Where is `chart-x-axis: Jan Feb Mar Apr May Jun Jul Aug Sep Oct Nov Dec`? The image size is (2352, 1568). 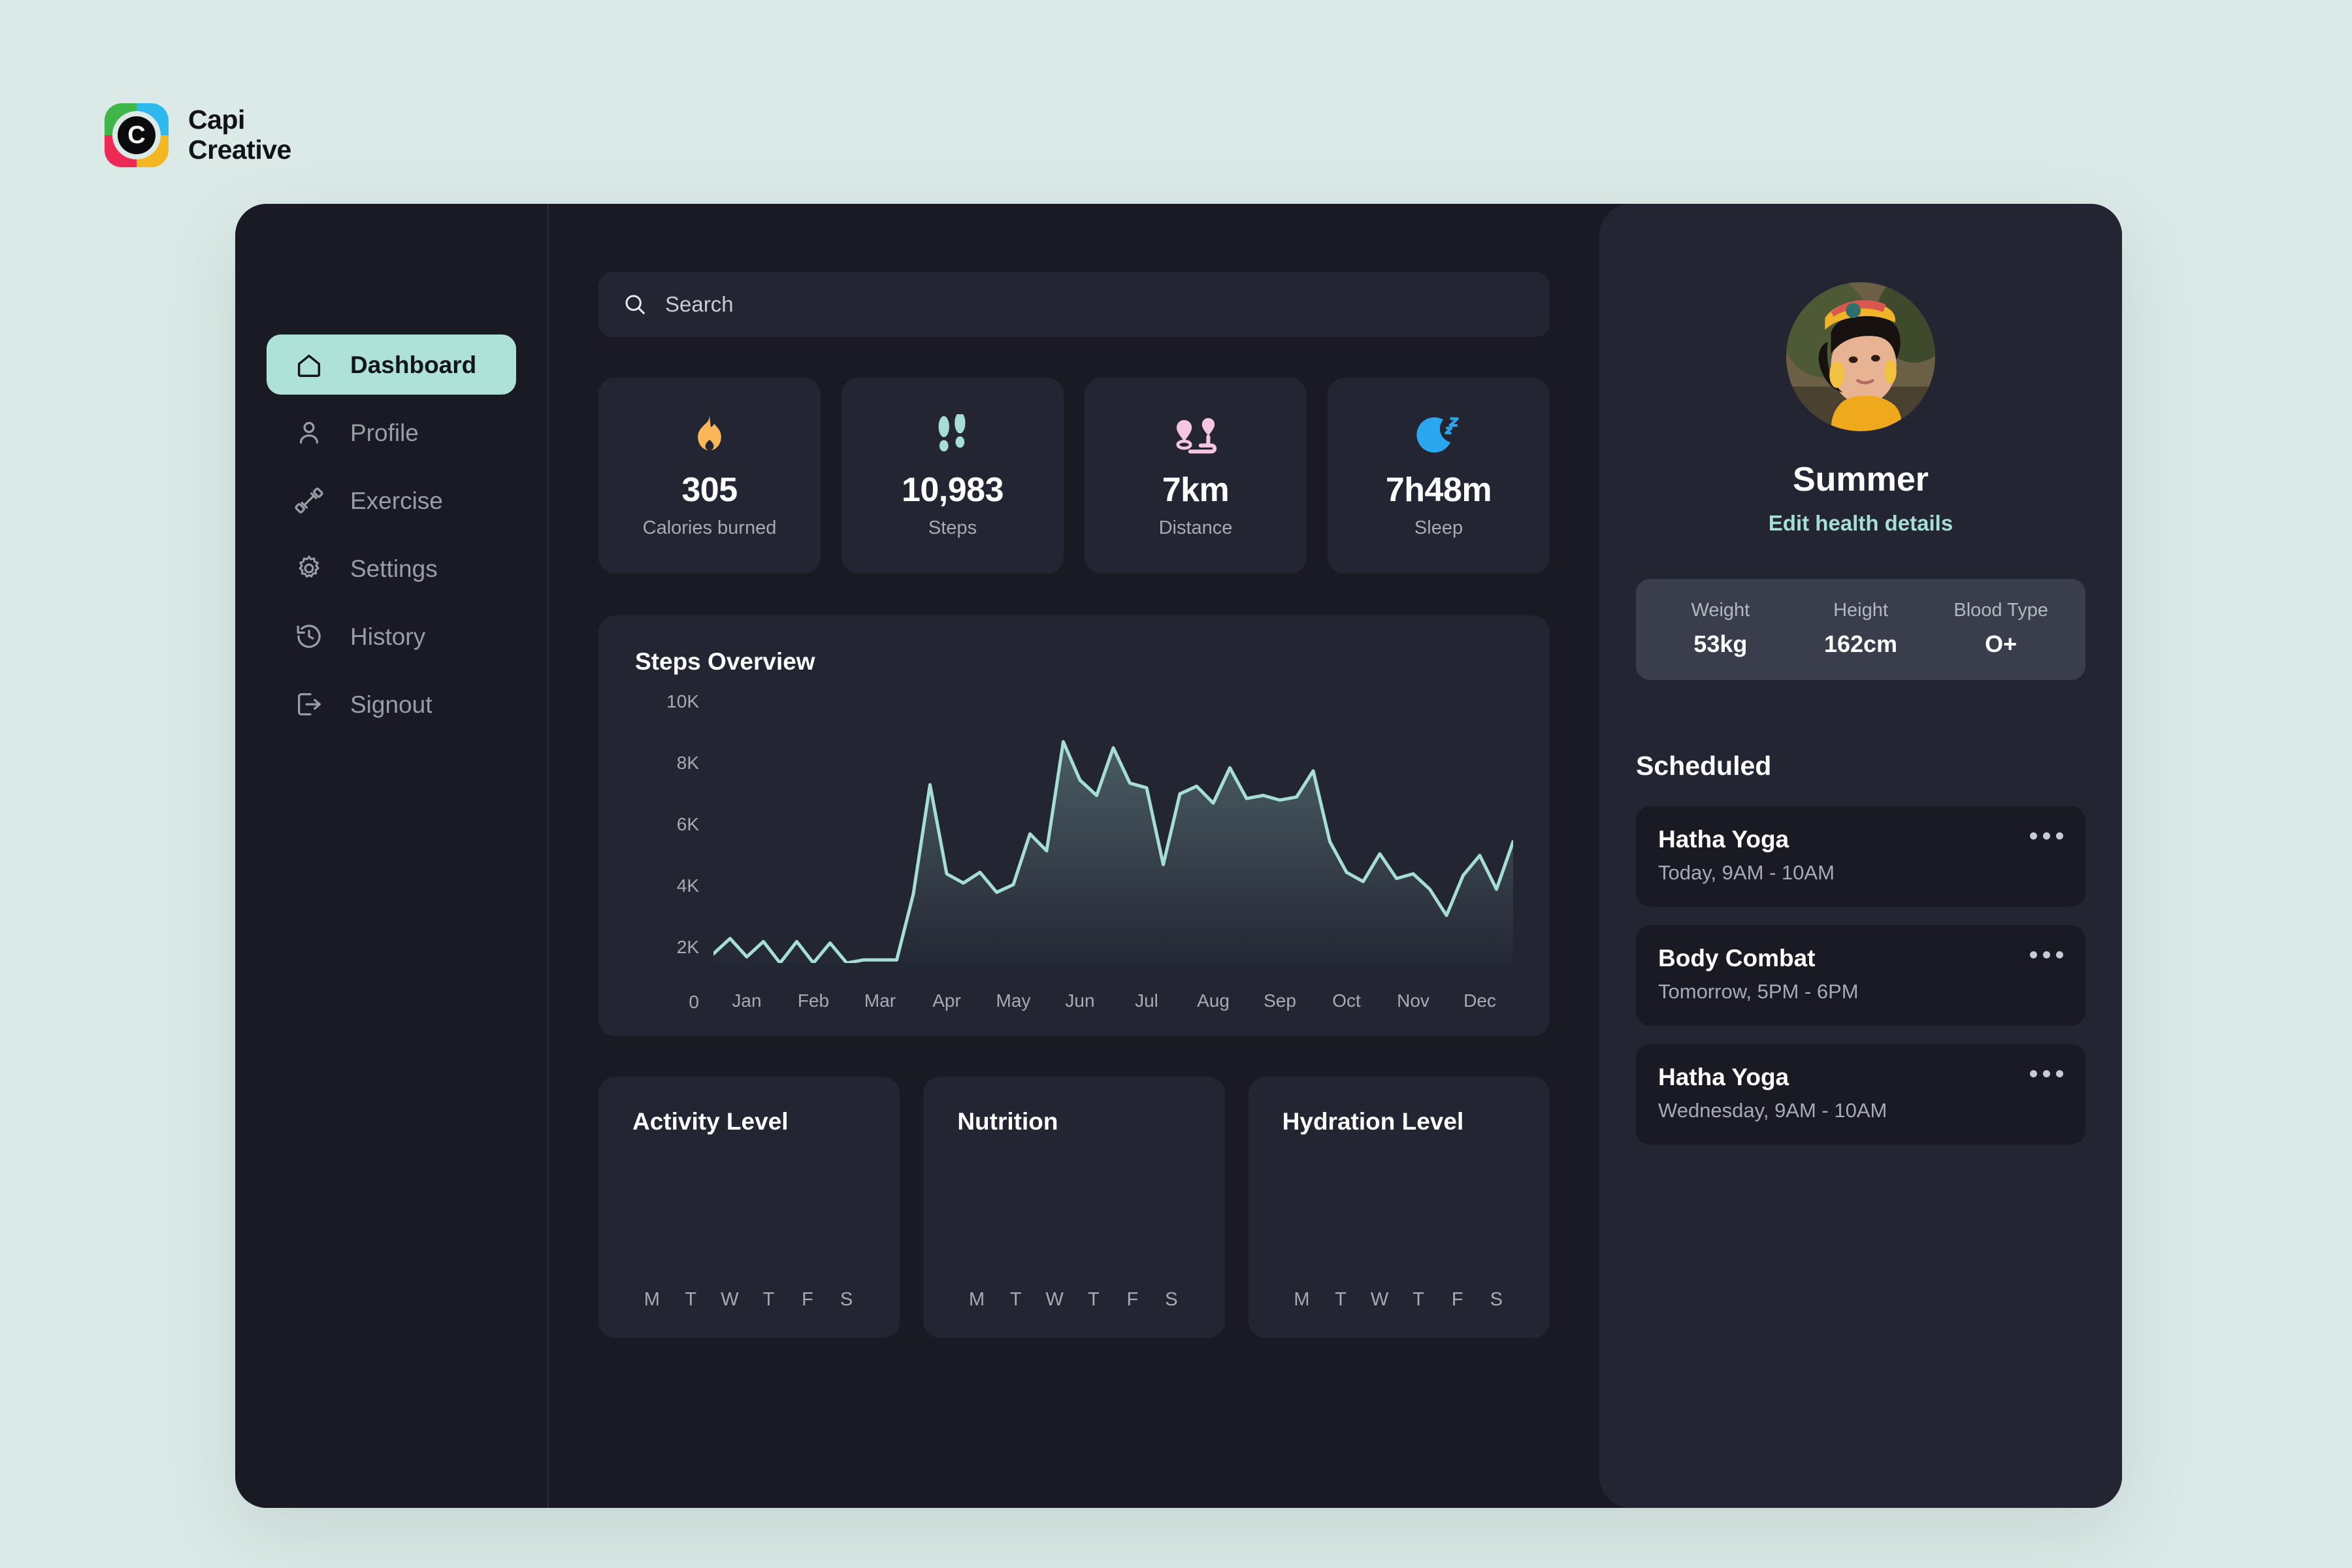 chart-x-axis: Jan Feb Mar Apr May Jun Jul Aug Sep Oct Nov Dec is located at coordinates (1113, 1000).